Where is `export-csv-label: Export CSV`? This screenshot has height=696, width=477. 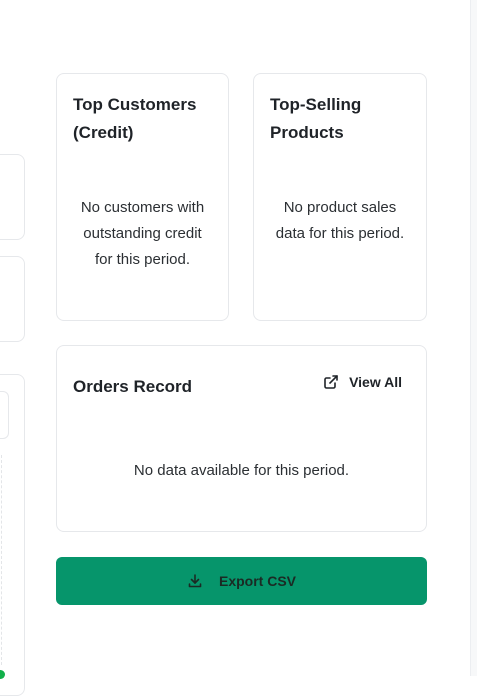 export-csv-label: Export CSV is located at coordinates (257, 581).